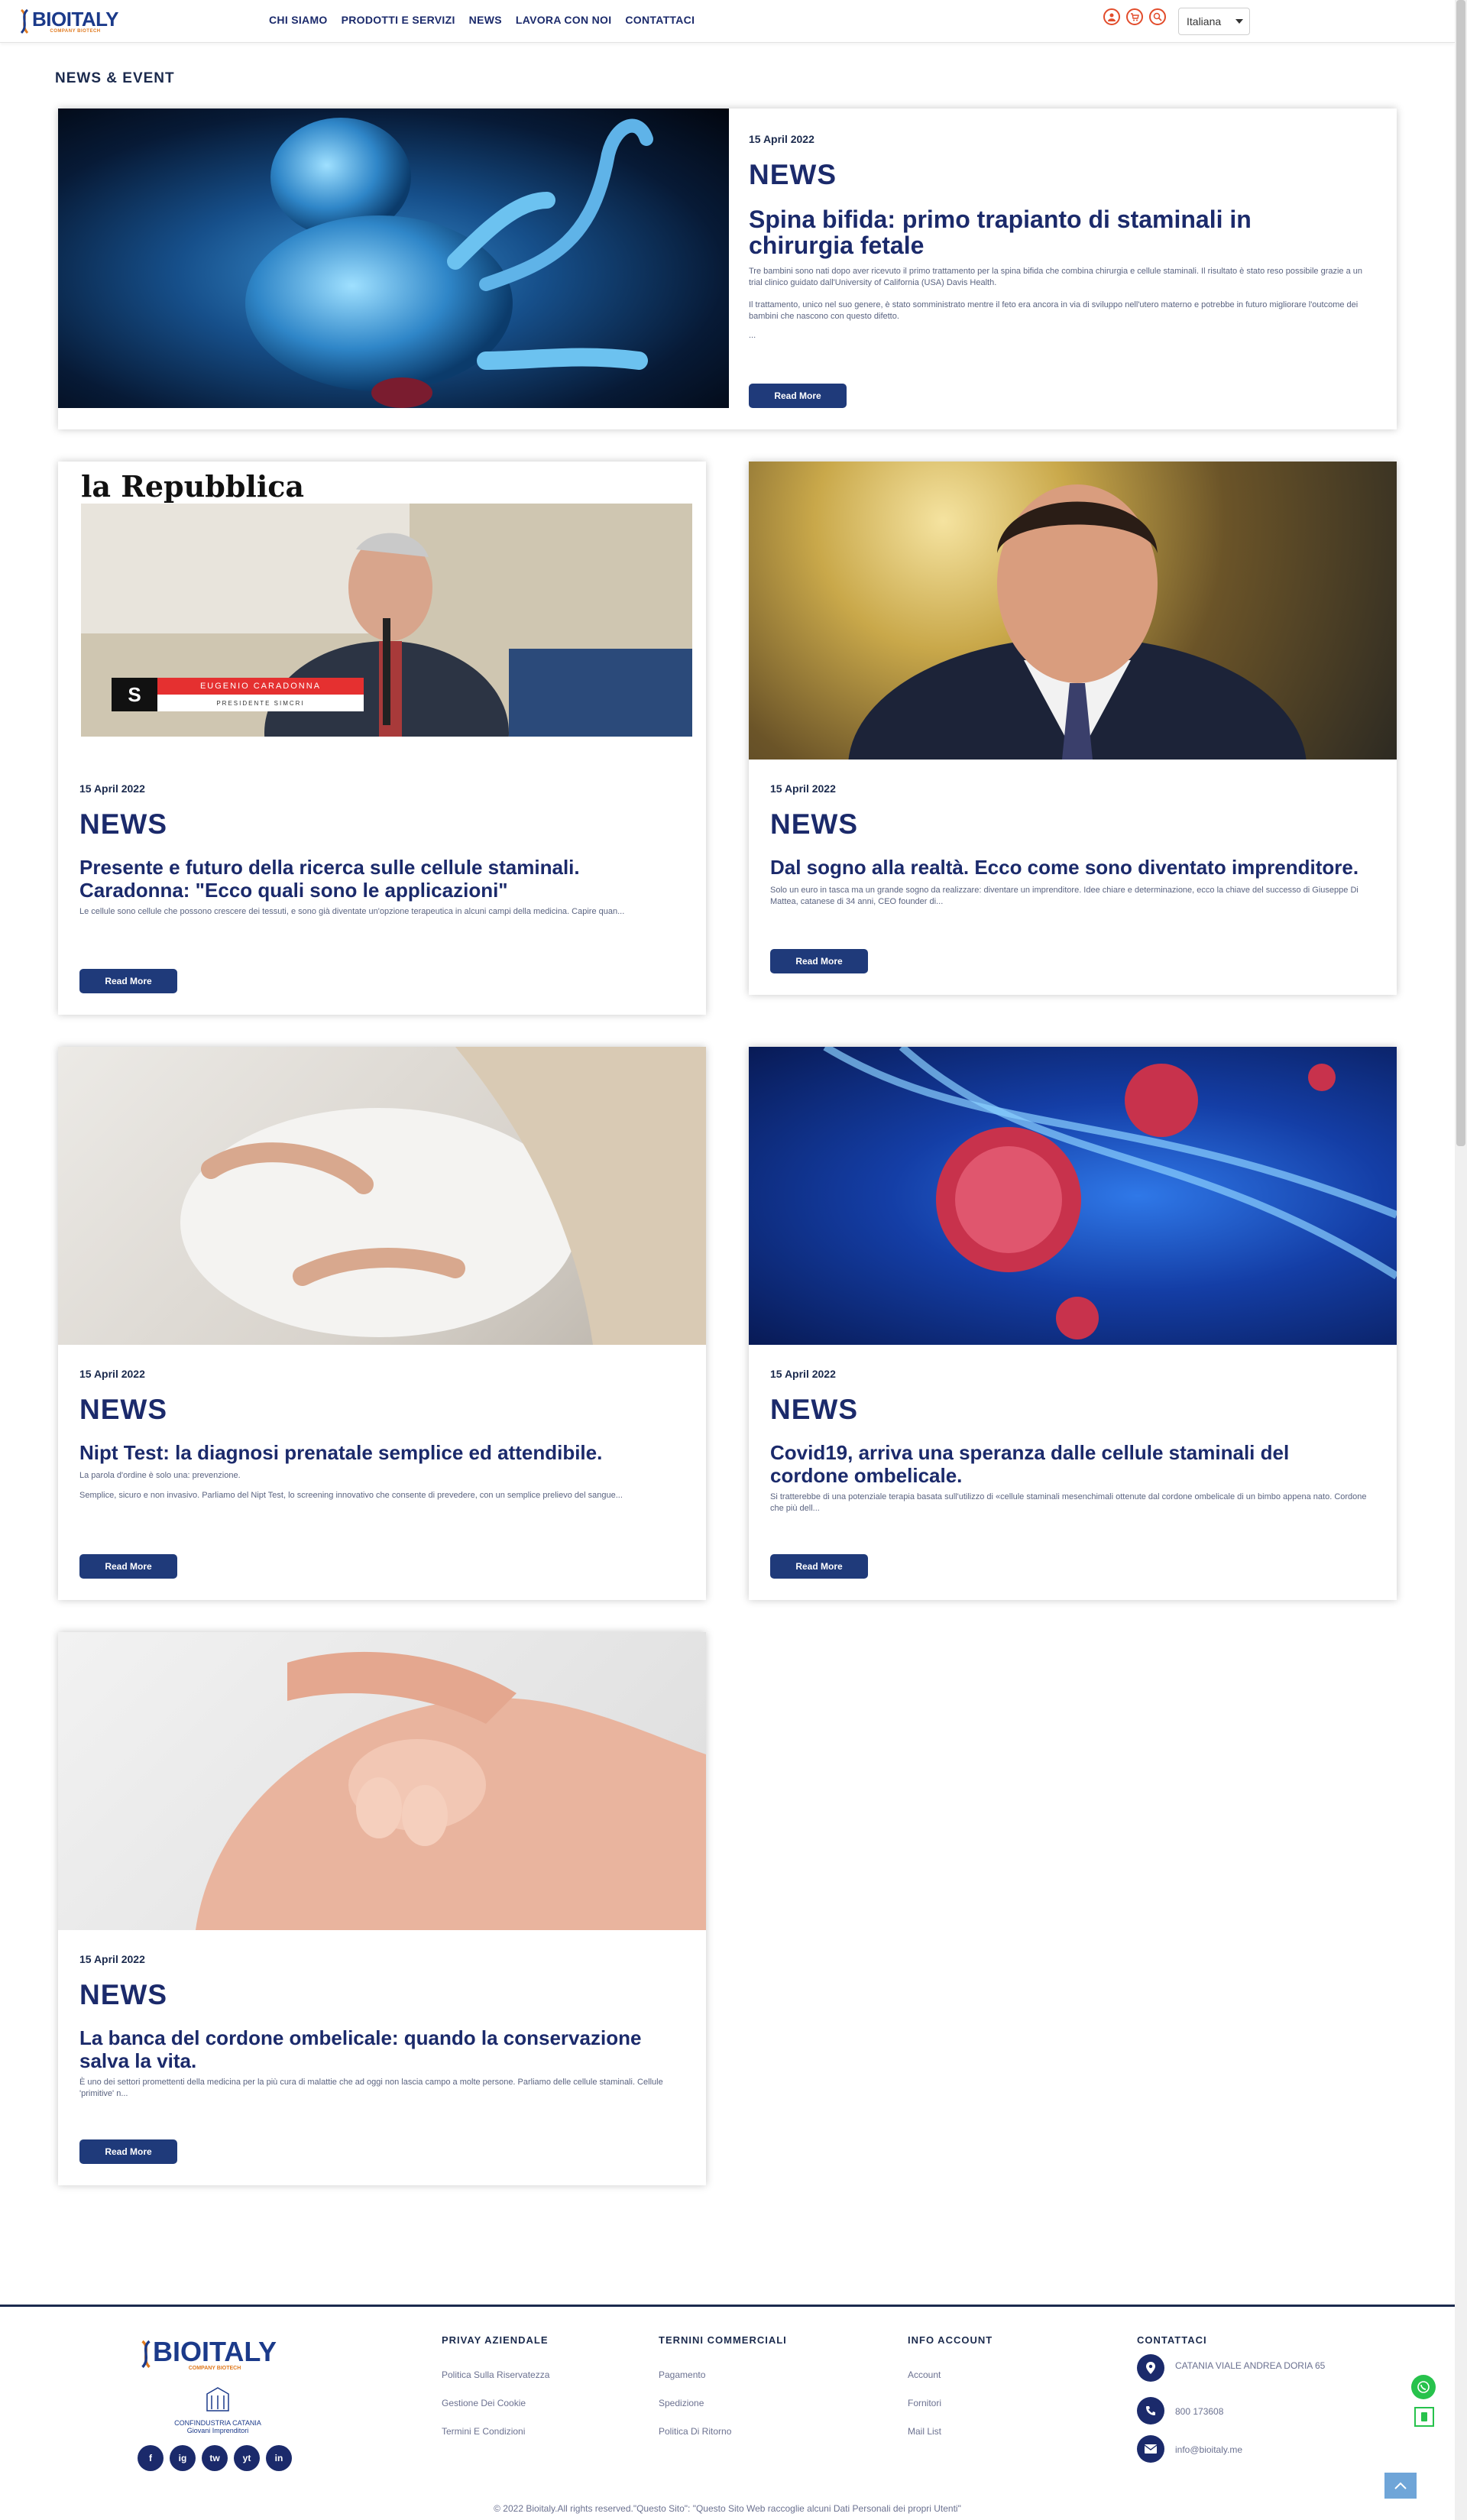 The image size is (1467, 2520). I want to click on virus-dna, so click(1110, 1193).